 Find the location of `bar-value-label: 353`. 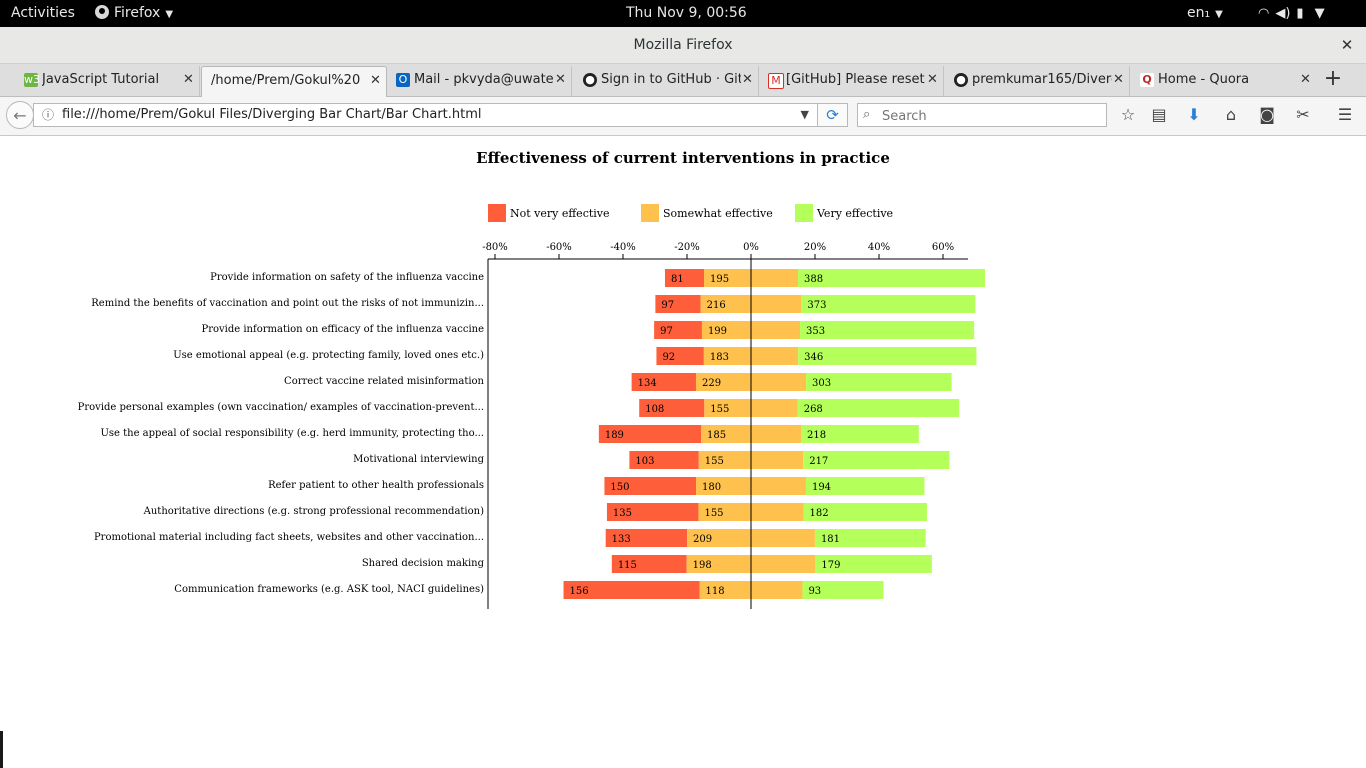

bar-value-label: 353 is located at coordinates (815, 331).